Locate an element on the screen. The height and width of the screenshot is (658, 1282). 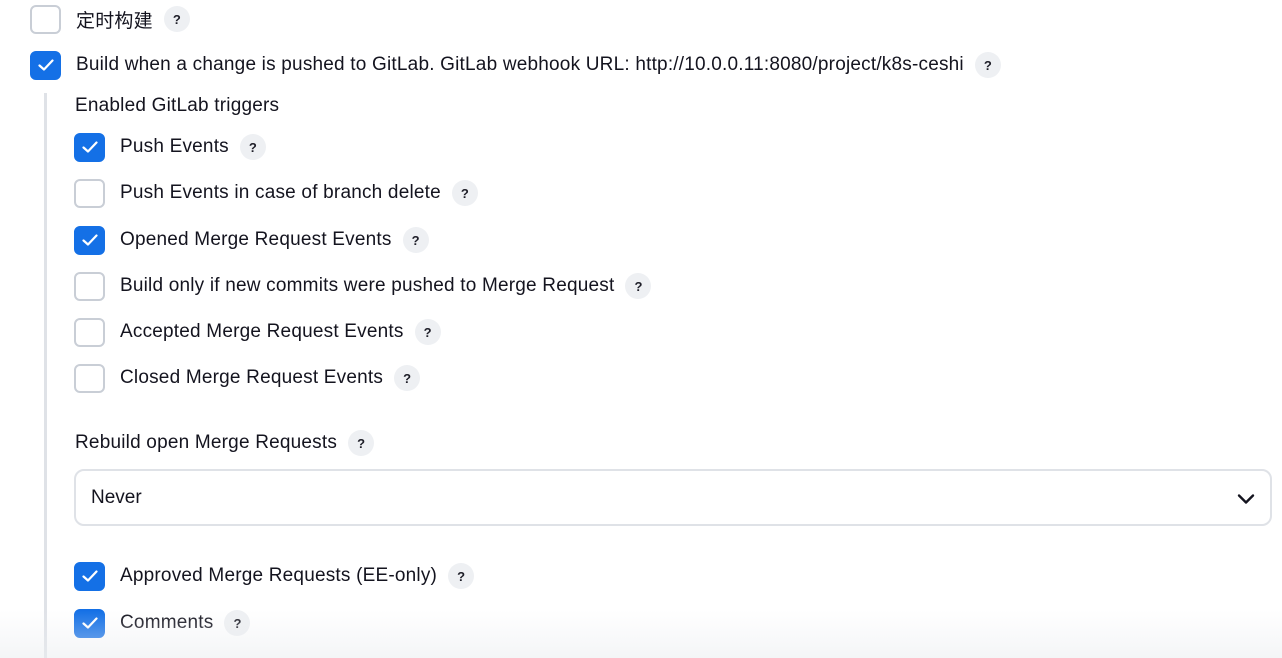
nested-section-divider is located at coordinates (45, 375).